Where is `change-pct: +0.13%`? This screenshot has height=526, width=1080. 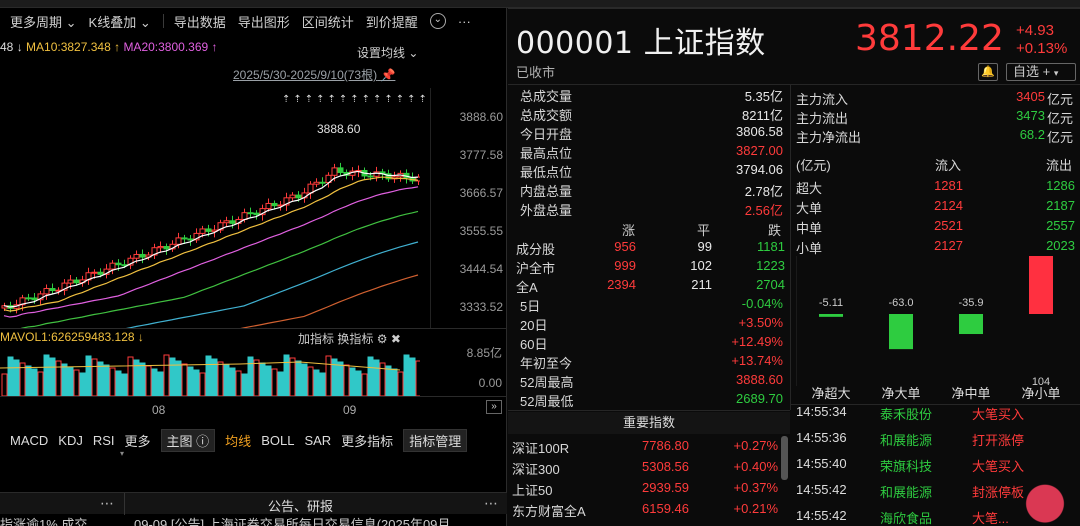 change-pct: +0.13% is located at coordinates (1042, 48).